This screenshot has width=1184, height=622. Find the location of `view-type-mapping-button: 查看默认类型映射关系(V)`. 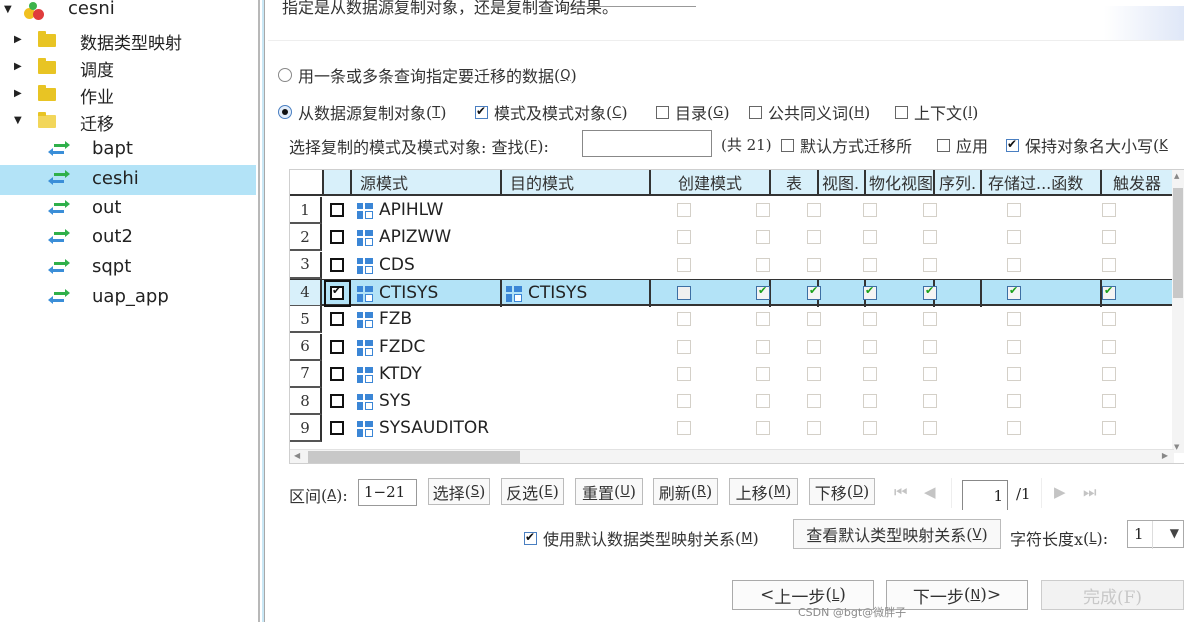

view-type-mapping-button: 查看默认类型映射关系(V) is located at coordinates (897, 534).